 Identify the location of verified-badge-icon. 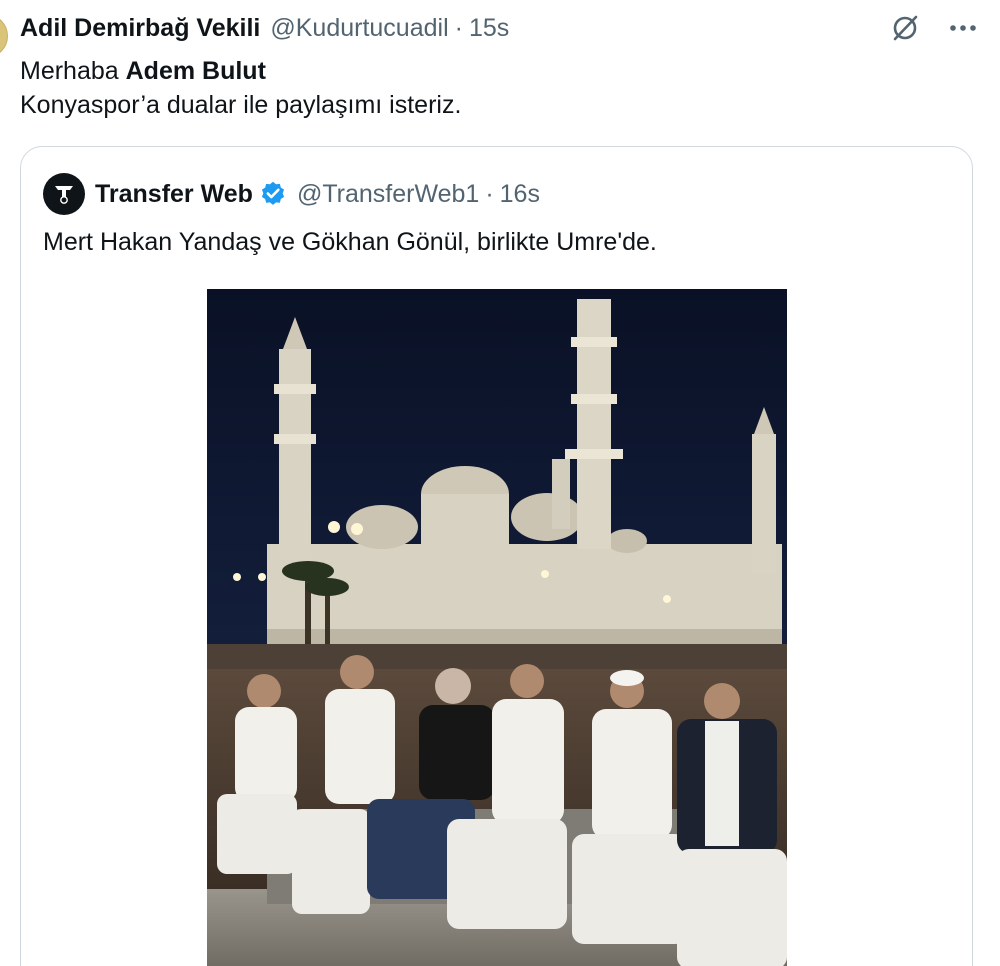
(273, 194).